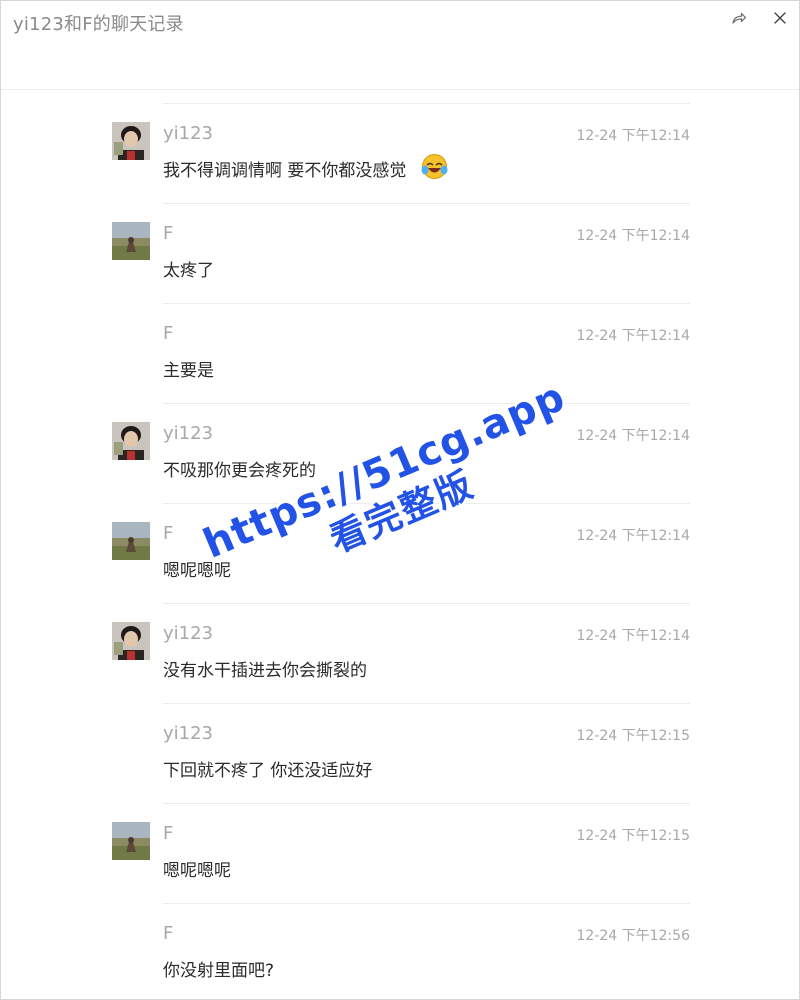 This screenshot has width=800, height=1000. I want to click on message-text: 太疼了, so click(188, 271).